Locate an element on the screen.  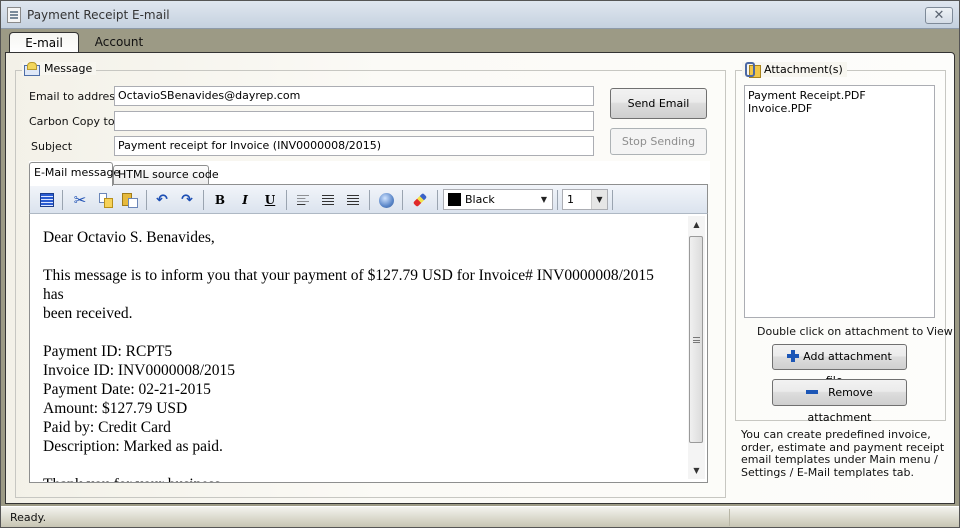
underline-icon: U is located at coordinates (270, 200).